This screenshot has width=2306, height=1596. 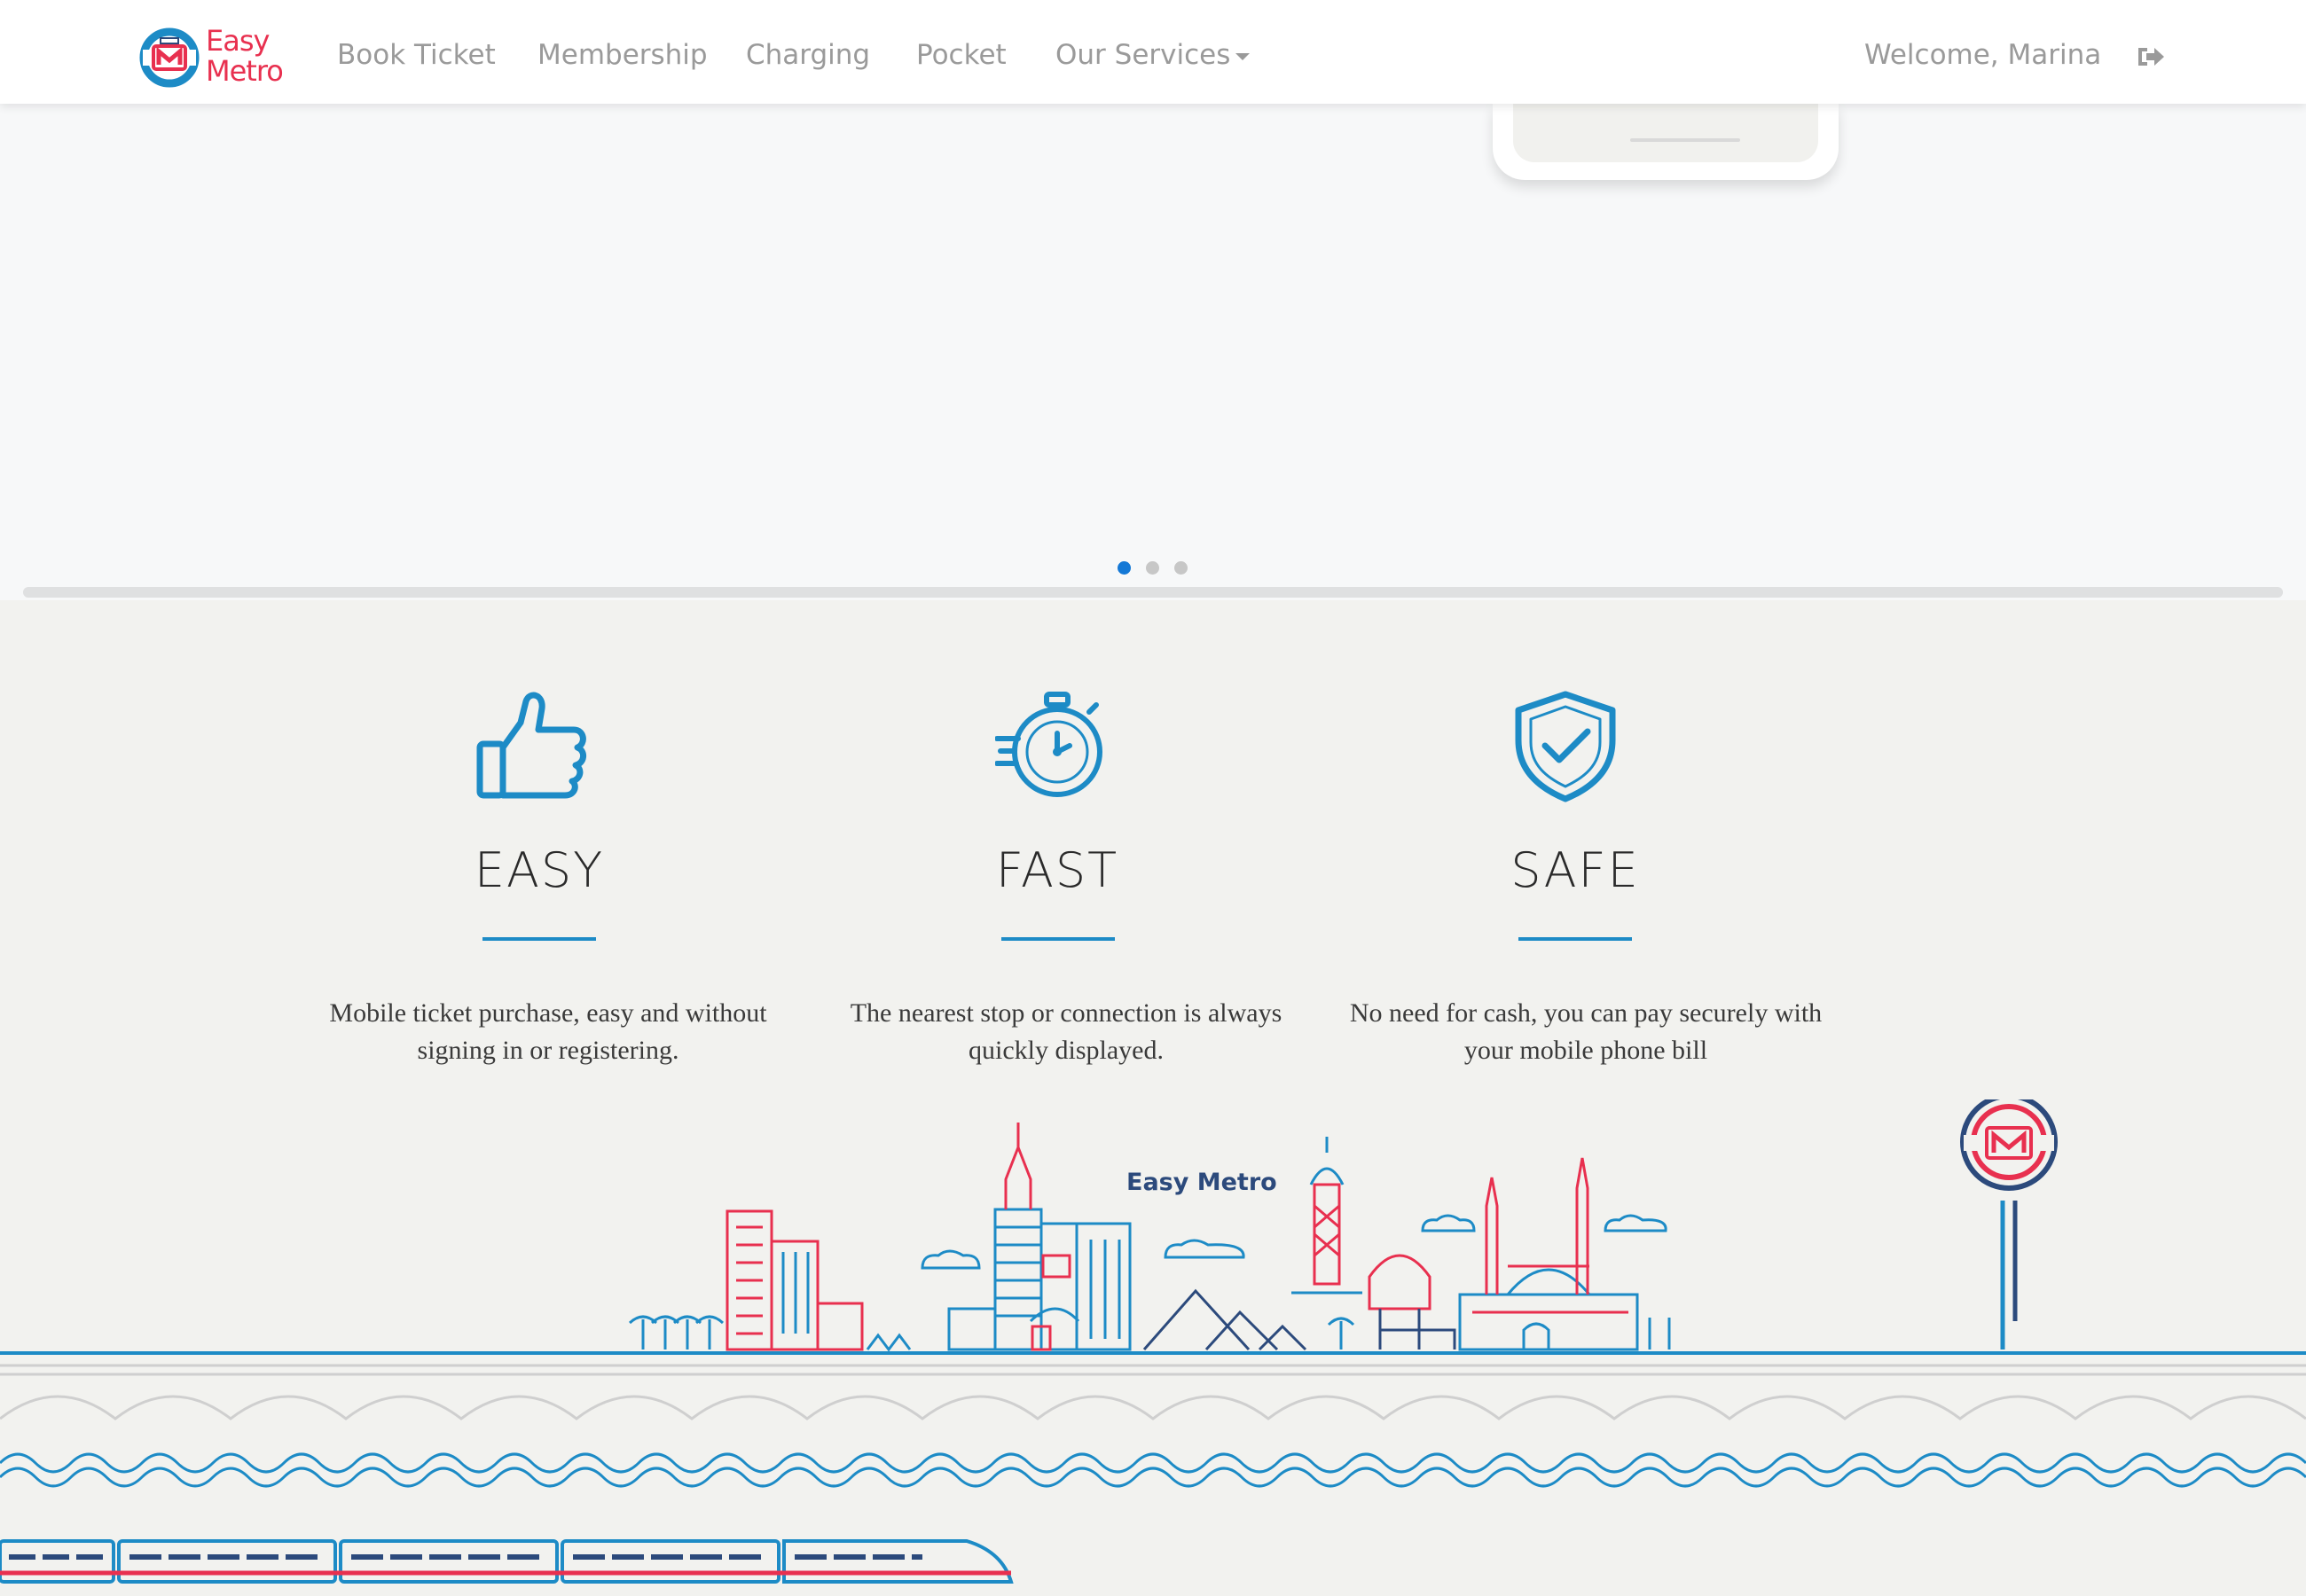 What do you see at coordinates (1201, 1183) in the screenshot?
I see `illustration-label: Easy Metro` at bounding box center [1201, 1183].